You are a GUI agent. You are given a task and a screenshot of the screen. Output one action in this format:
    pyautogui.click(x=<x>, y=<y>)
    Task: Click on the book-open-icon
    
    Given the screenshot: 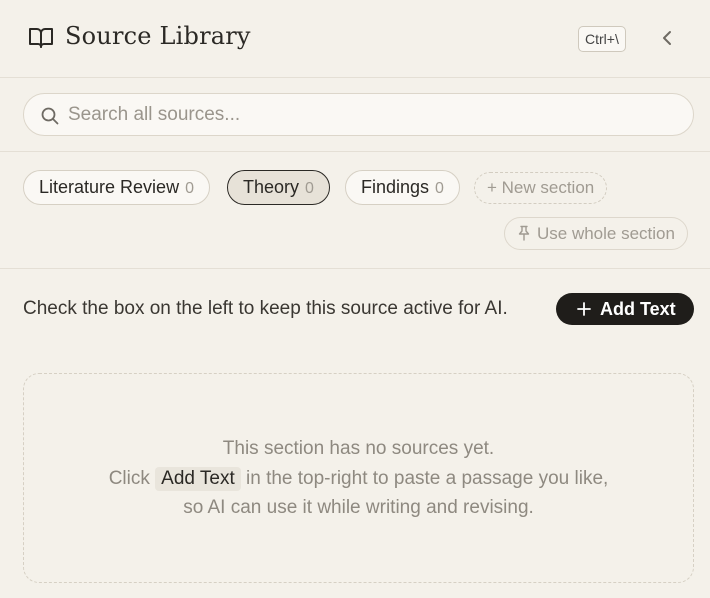 What is the action you would take?
    pyautogui.click(x=41, y=38)
    